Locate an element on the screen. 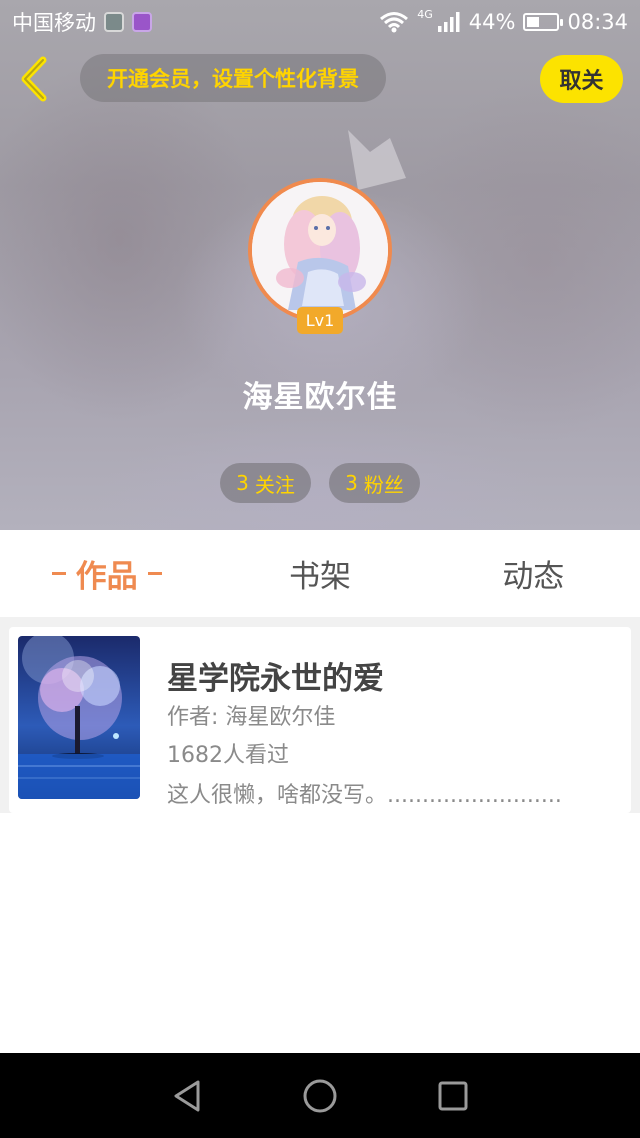 Image resolution: width=640 pixels, height=1138 pixels. level-text: Lv1 is located at coordinates (320, 320).